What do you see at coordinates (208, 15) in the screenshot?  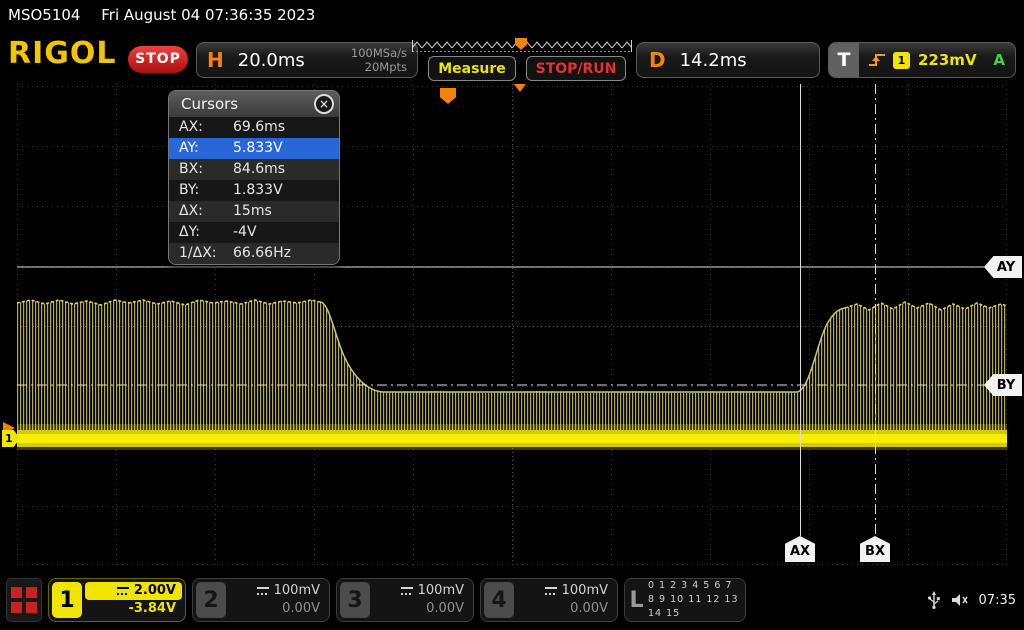 I see `datetime: Fri August 04 07:36:35 2023` at bounding box center [208, 15].